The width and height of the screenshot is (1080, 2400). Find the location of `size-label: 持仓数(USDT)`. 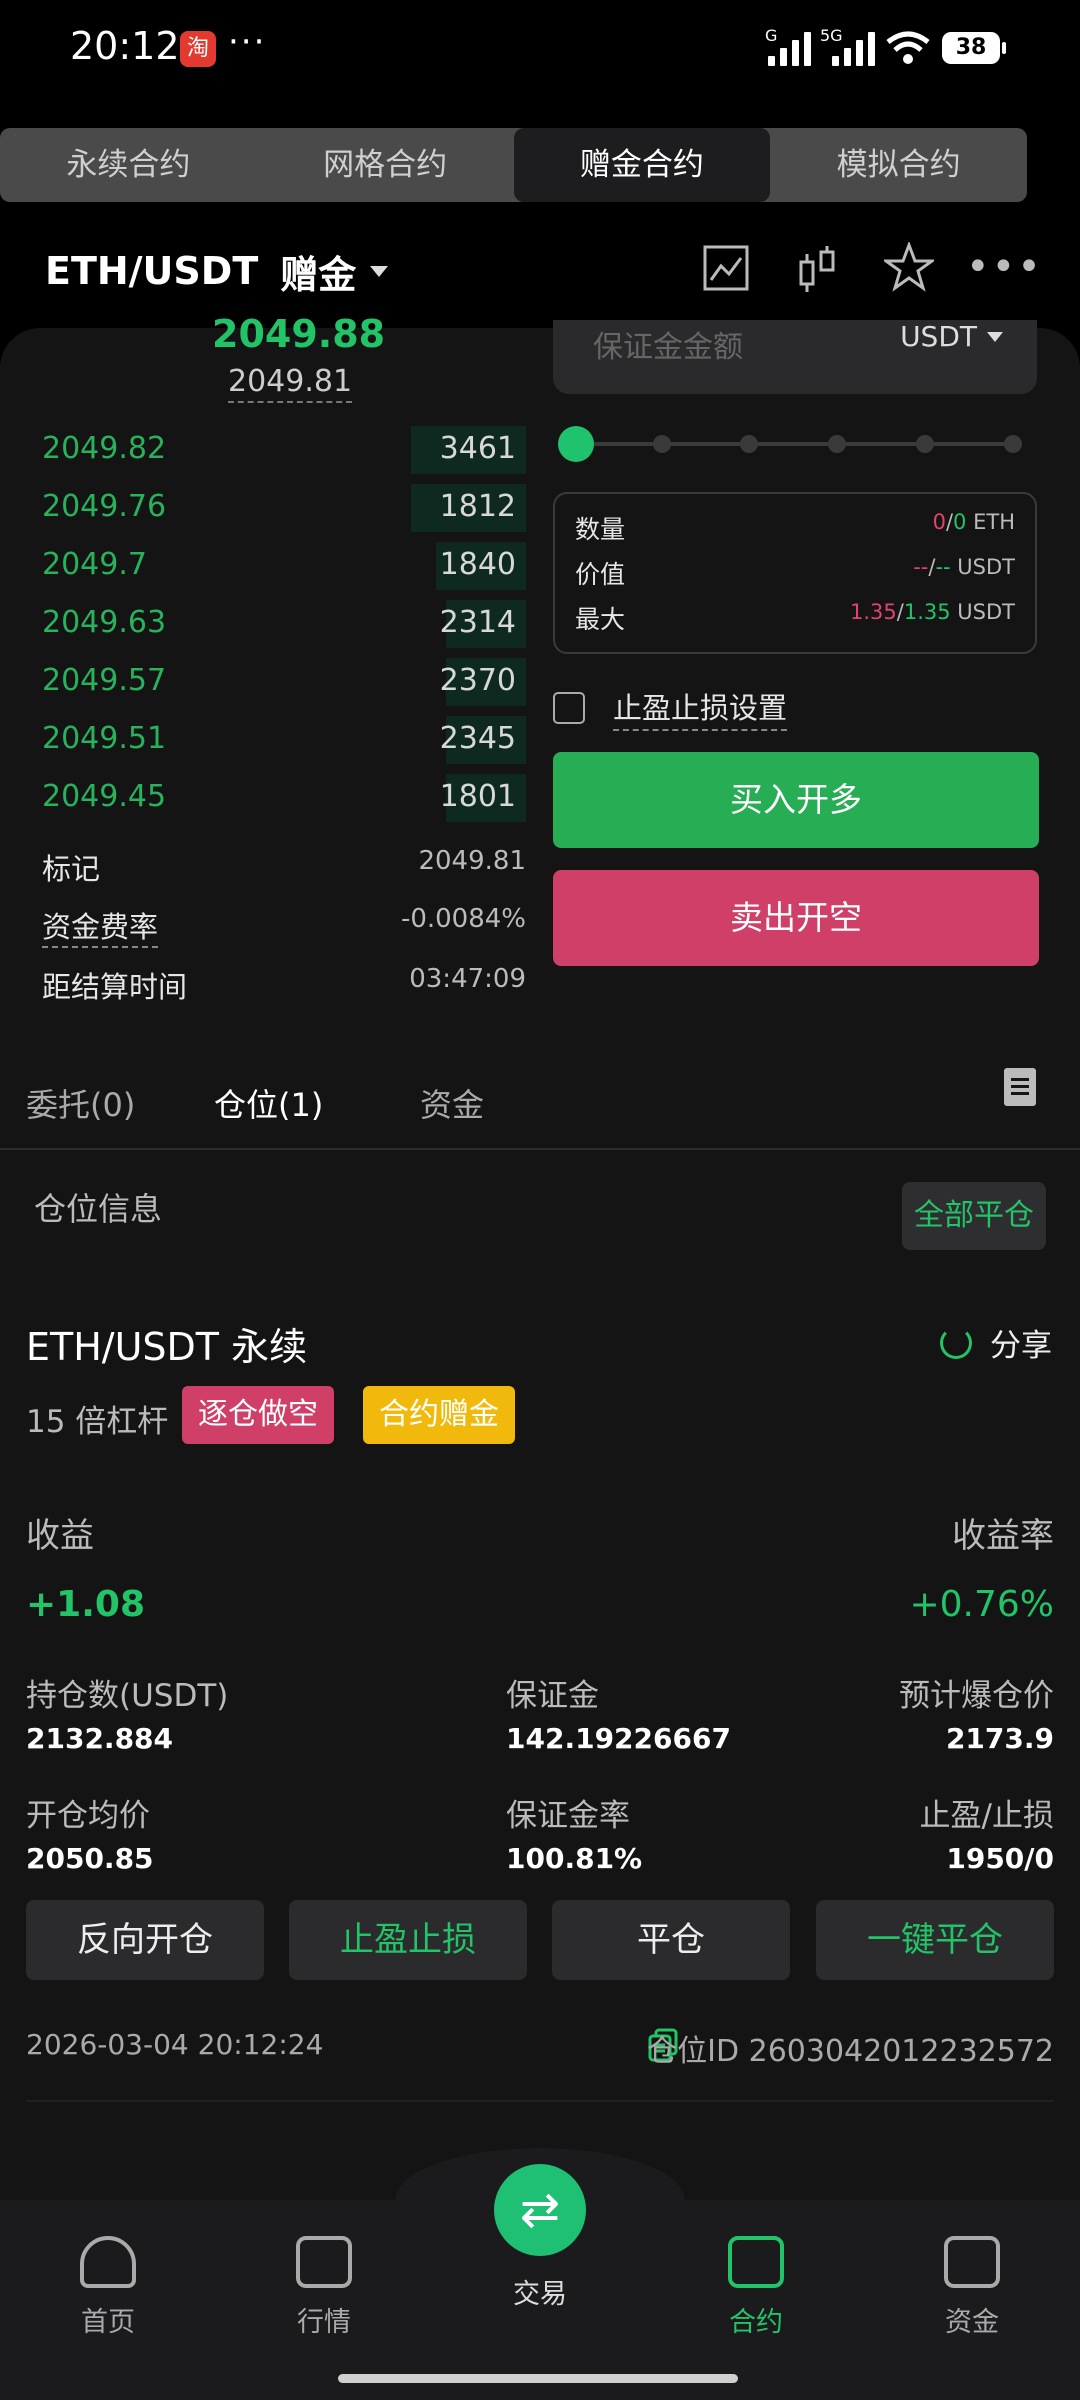

size-label: 持仓数(USDT) is located at coordinates (127, 1696).